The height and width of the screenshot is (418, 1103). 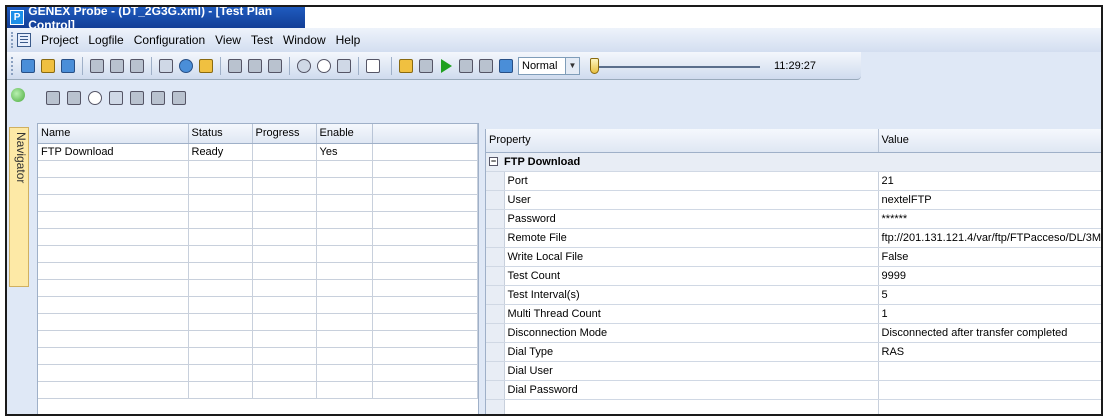 I want to click on column-header-value: Value, so click(x=989, y=141).